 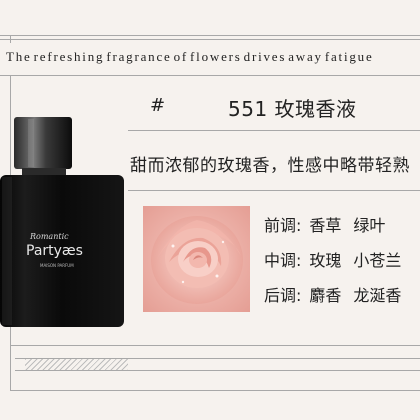 What do you see at coordinates (274, 130) in the screenshot?
I see `heading-underline` at bounding box center [274, 130].